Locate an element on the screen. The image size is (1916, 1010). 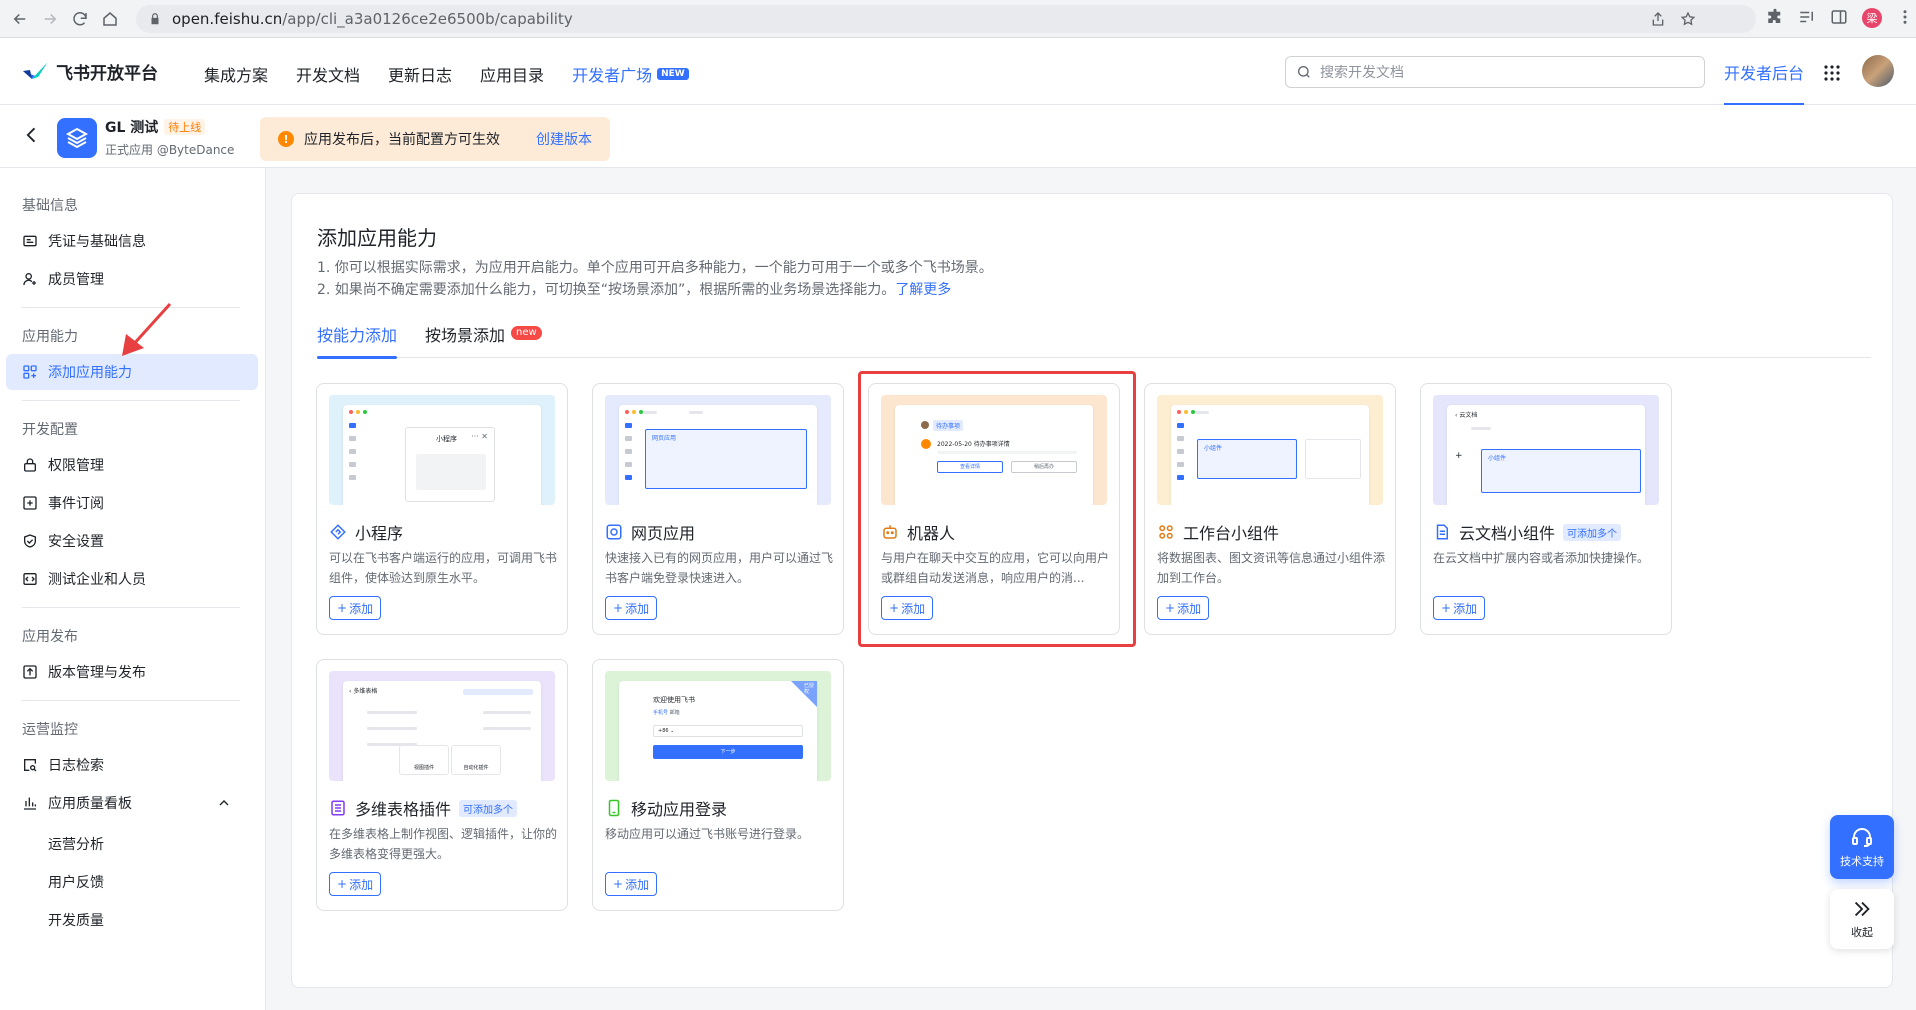
sidebar-item-test-tenants: 测试企业和人员 is located at coordinates (132, 579).